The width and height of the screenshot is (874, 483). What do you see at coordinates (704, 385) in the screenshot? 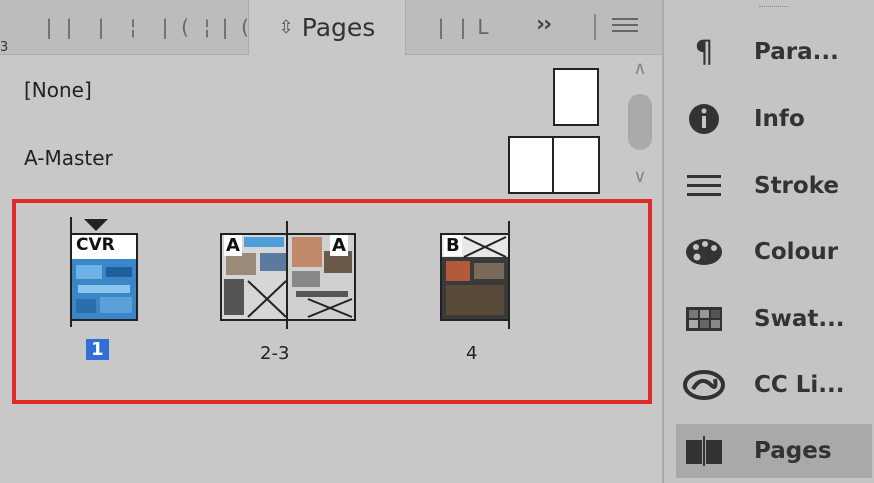
I see `cc-libraries-icon` at bounding box center [704, 385].